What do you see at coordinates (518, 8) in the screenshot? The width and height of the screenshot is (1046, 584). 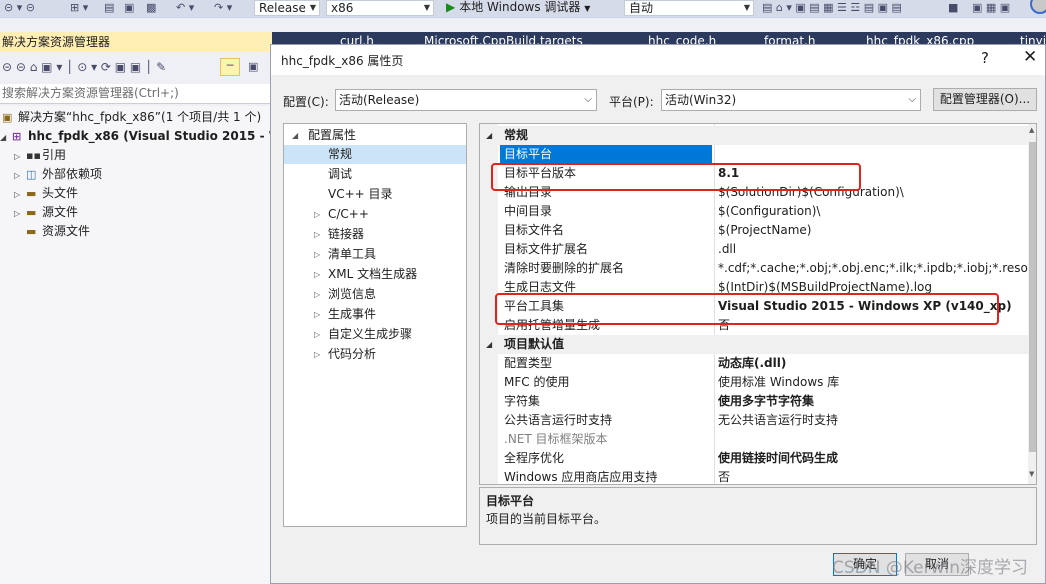 I see `start-debug-button: ▶ 本地 Windows 调试器 ▼` at bounding box center [518, 8].